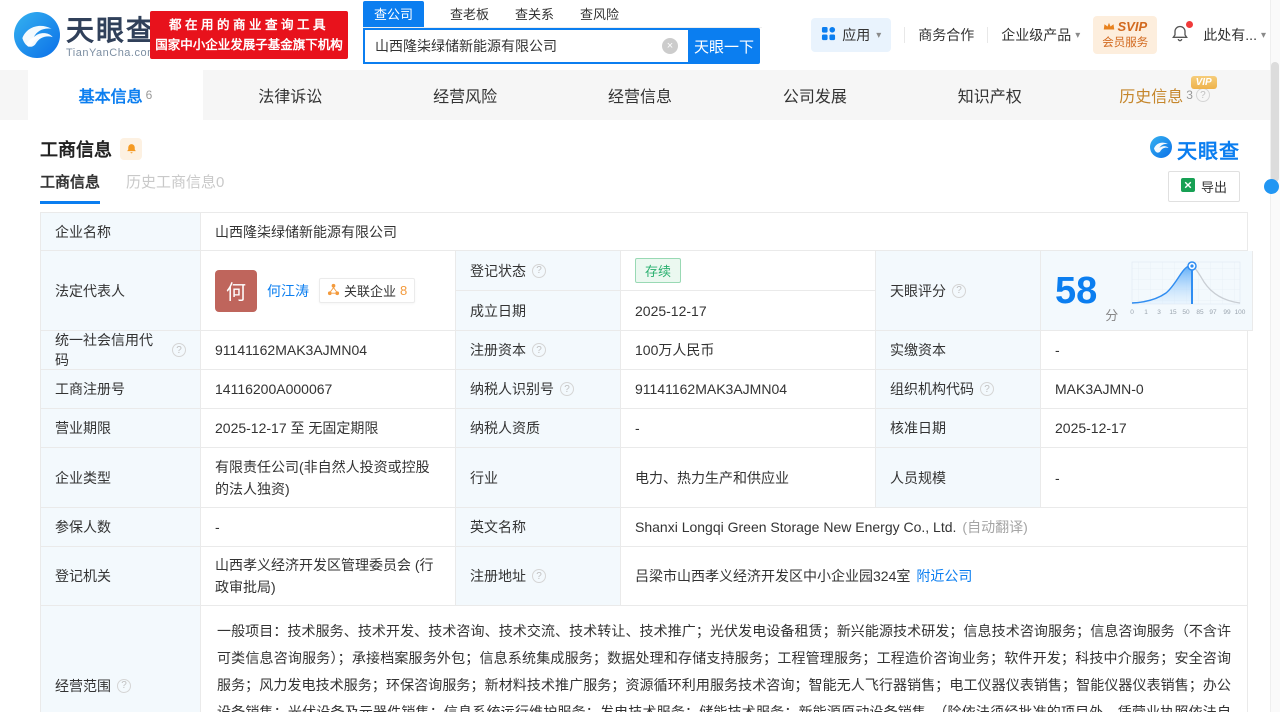 This screenshot has height=712, width=1280. Describe the element at coordinates (1187, 186) in the screenshot. I see `excel-icon` at that location.